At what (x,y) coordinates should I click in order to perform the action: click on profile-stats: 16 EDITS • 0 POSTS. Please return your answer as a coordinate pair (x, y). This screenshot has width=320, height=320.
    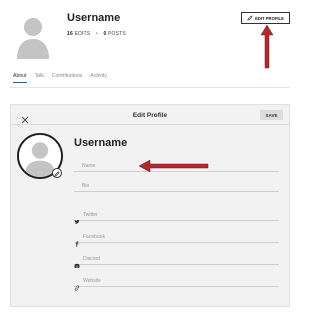
    Looking at the image, I should click on (96, 34).